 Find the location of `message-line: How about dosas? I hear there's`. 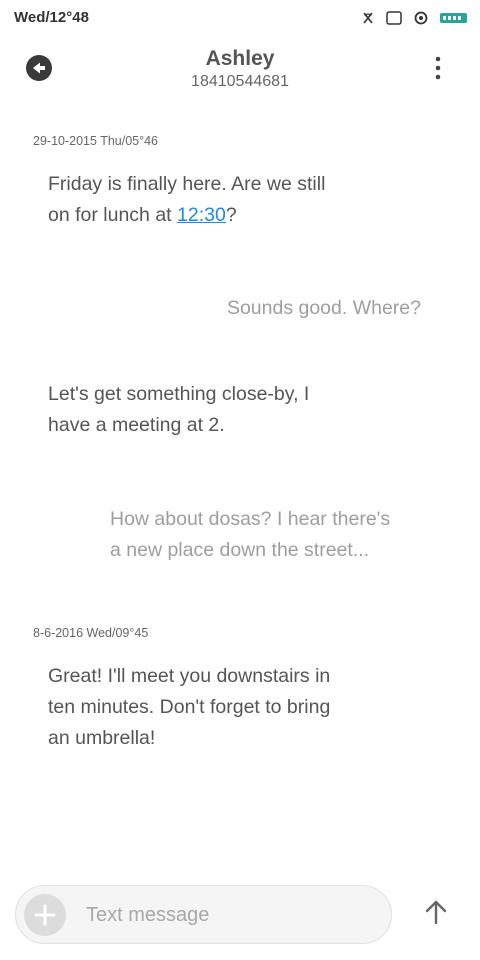

message-line: How about dosas? I hear there's is located at coordinates (250, 519).